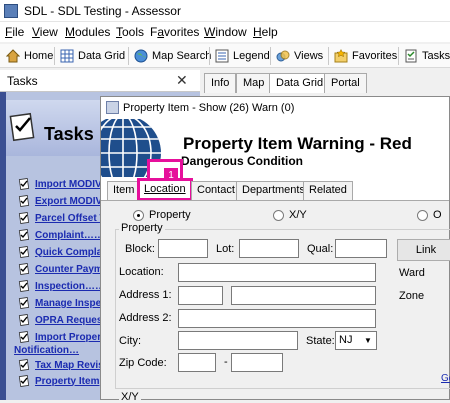  I want to click on tab-info: Info, so click(220, 83).